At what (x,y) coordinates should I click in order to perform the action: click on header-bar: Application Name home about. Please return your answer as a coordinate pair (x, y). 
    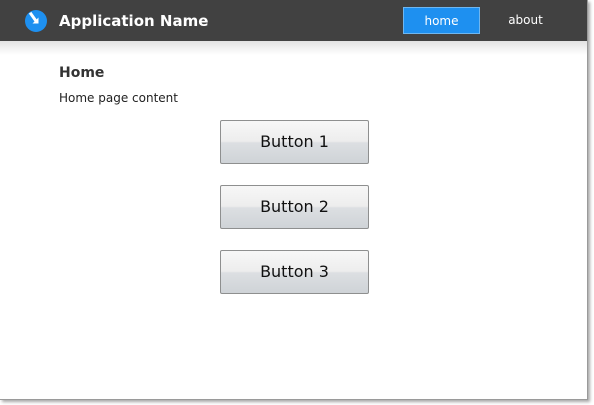
    Looking at the image, I should click on (293, 20).